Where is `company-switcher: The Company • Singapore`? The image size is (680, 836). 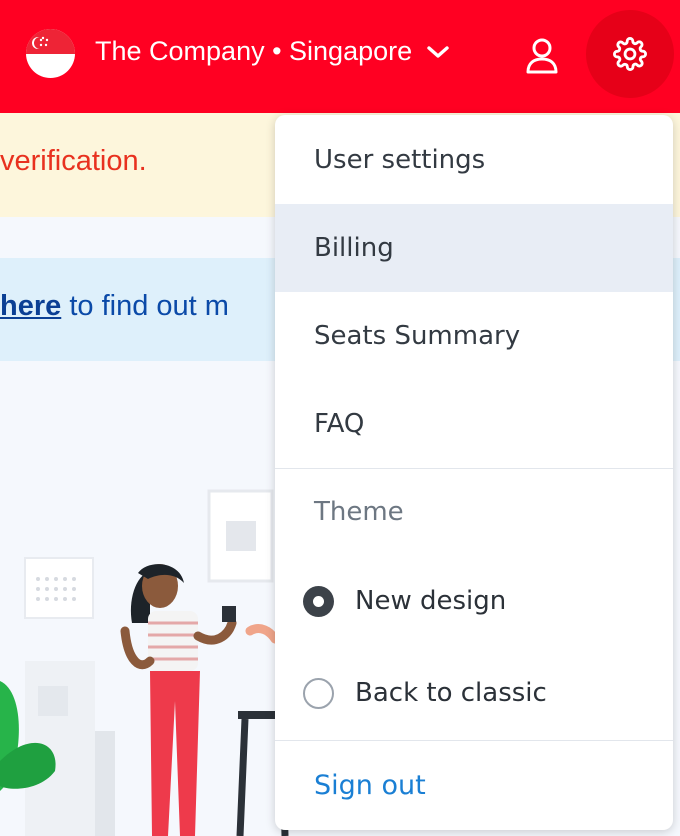 company-switcher: The Company • Singapore is located at coordinates (272, 51).